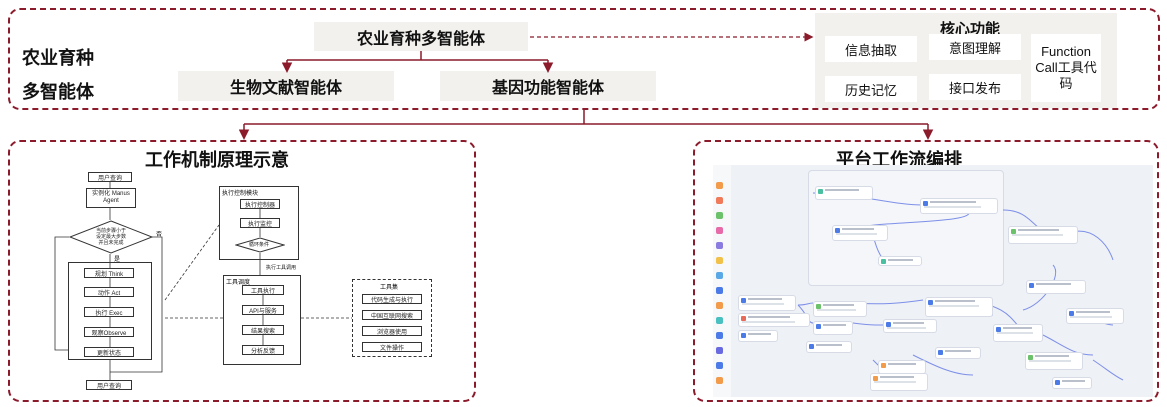 This screenshot has width=1167, height=407. I want to click on tool-api-service: API与服务, so click(263, 310).